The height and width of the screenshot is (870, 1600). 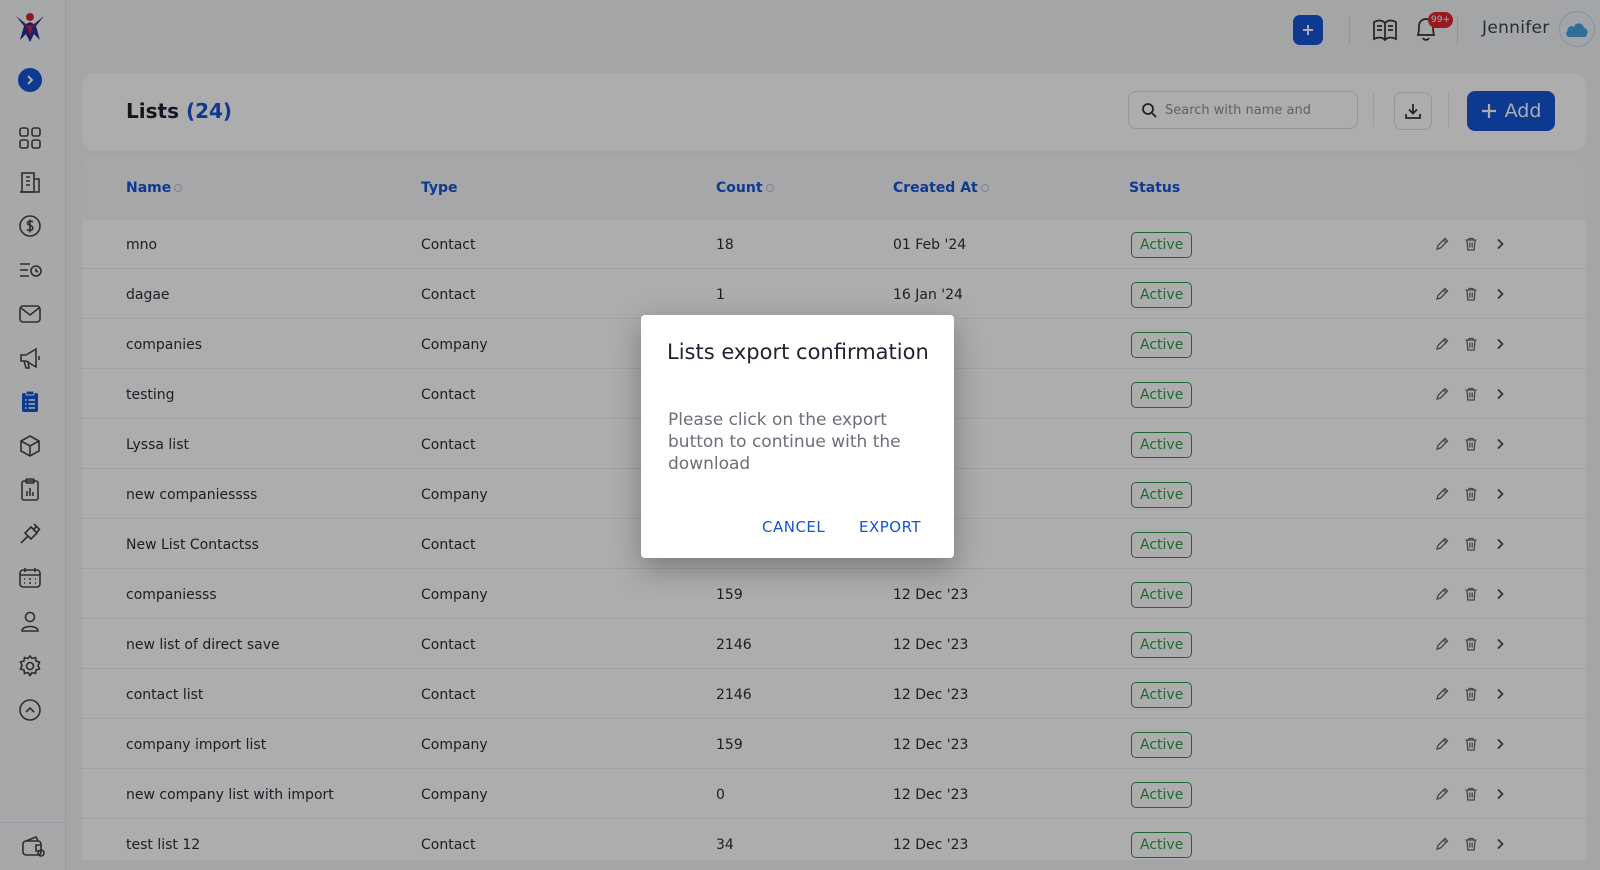 I want to click on export-button: EXPORT, so click(x=890, y=527).